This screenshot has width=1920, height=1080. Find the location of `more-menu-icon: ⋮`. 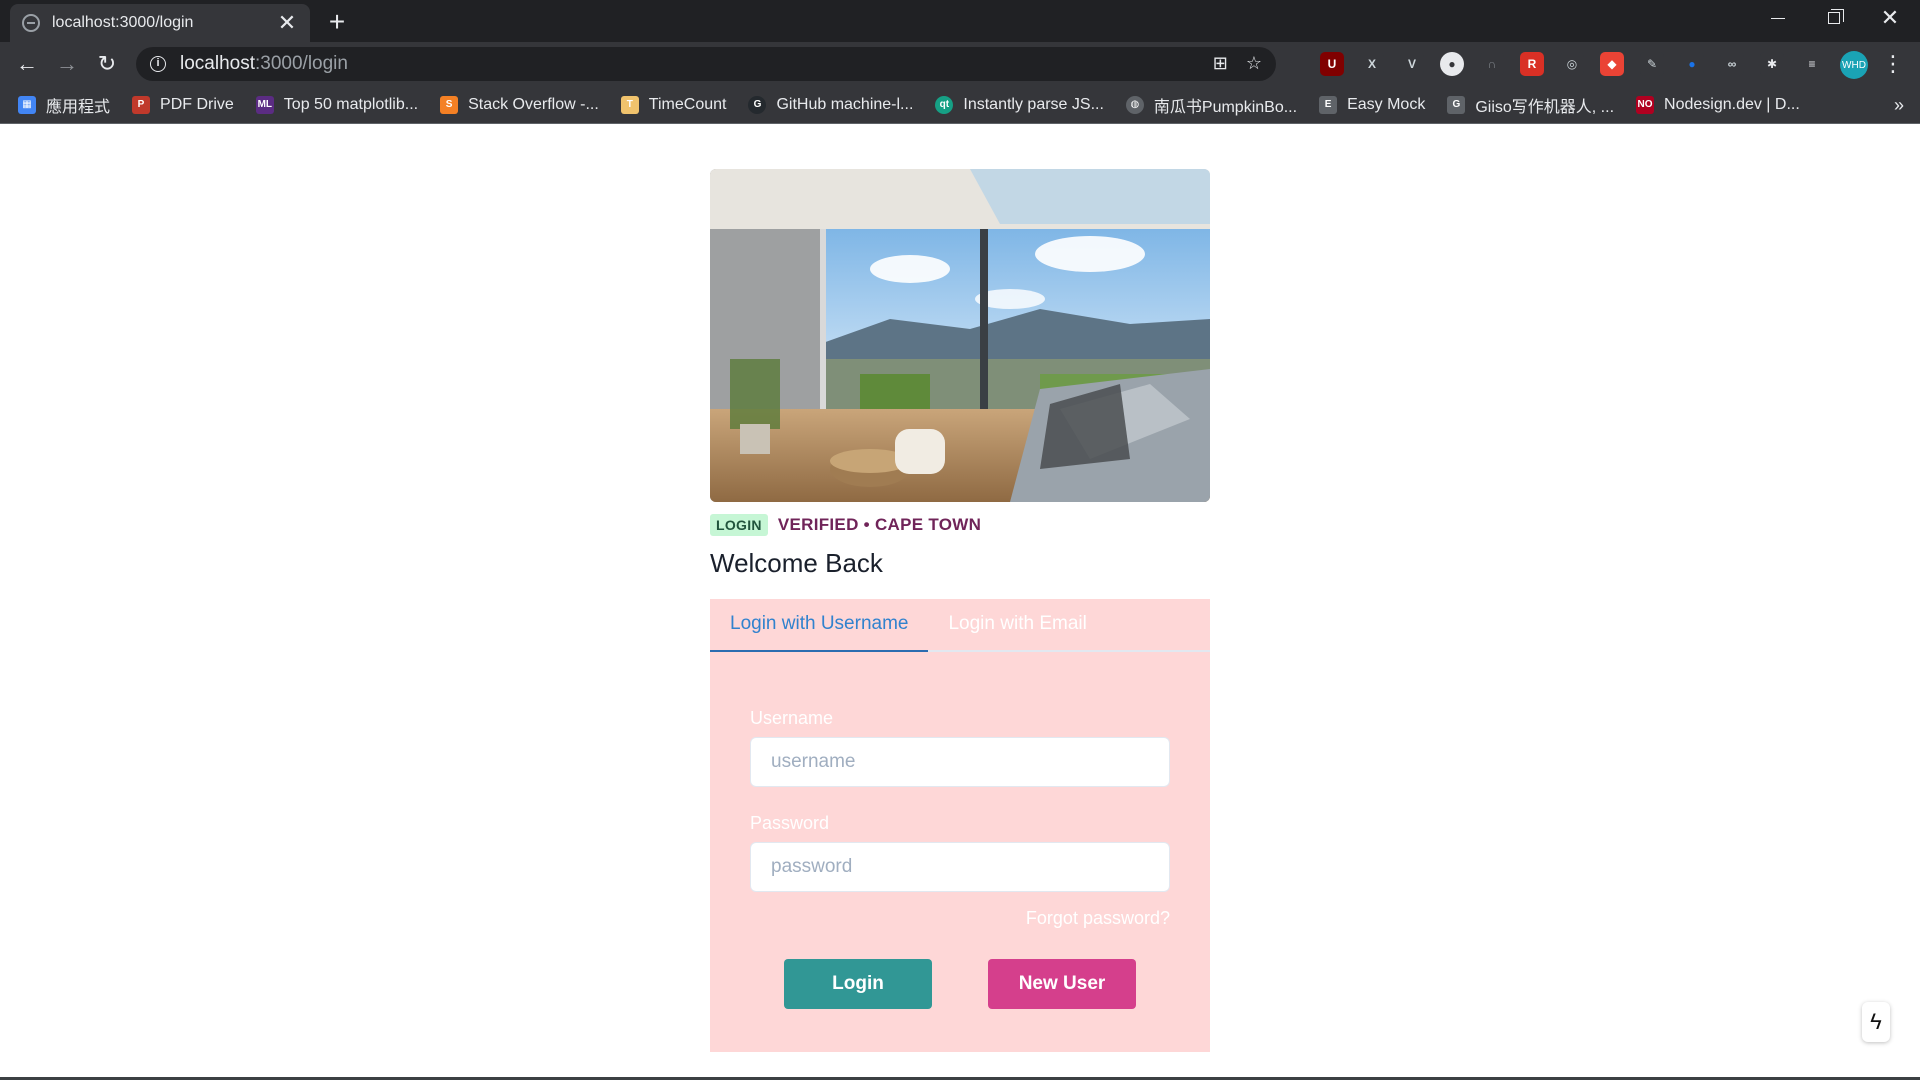

more-menu-icon: ⋮ is located at coordinates (1893, 64).